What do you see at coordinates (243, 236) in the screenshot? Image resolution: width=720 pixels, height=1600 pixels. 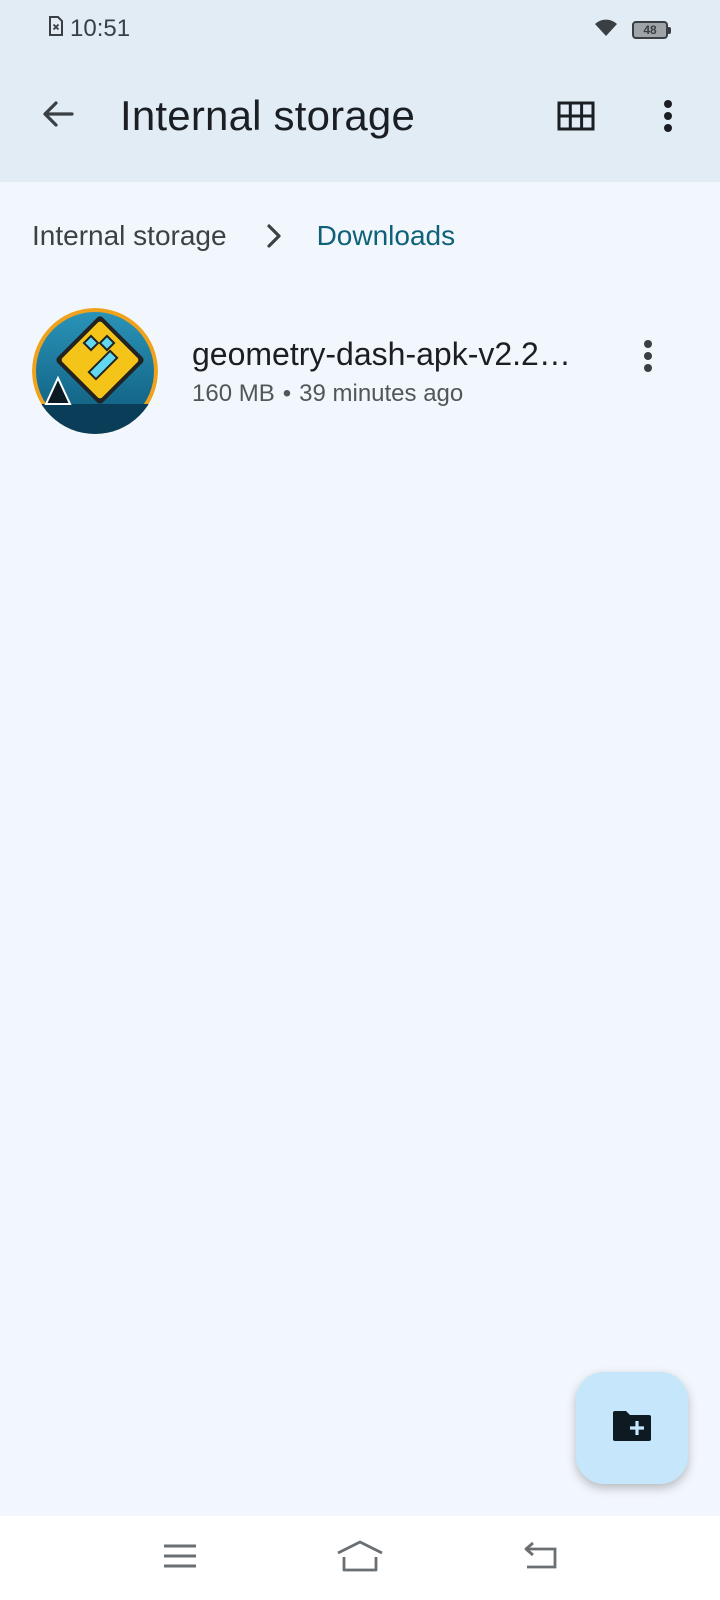 I see `breadcrumb: Internal storage Downloads` at bounding box center [243, 236].